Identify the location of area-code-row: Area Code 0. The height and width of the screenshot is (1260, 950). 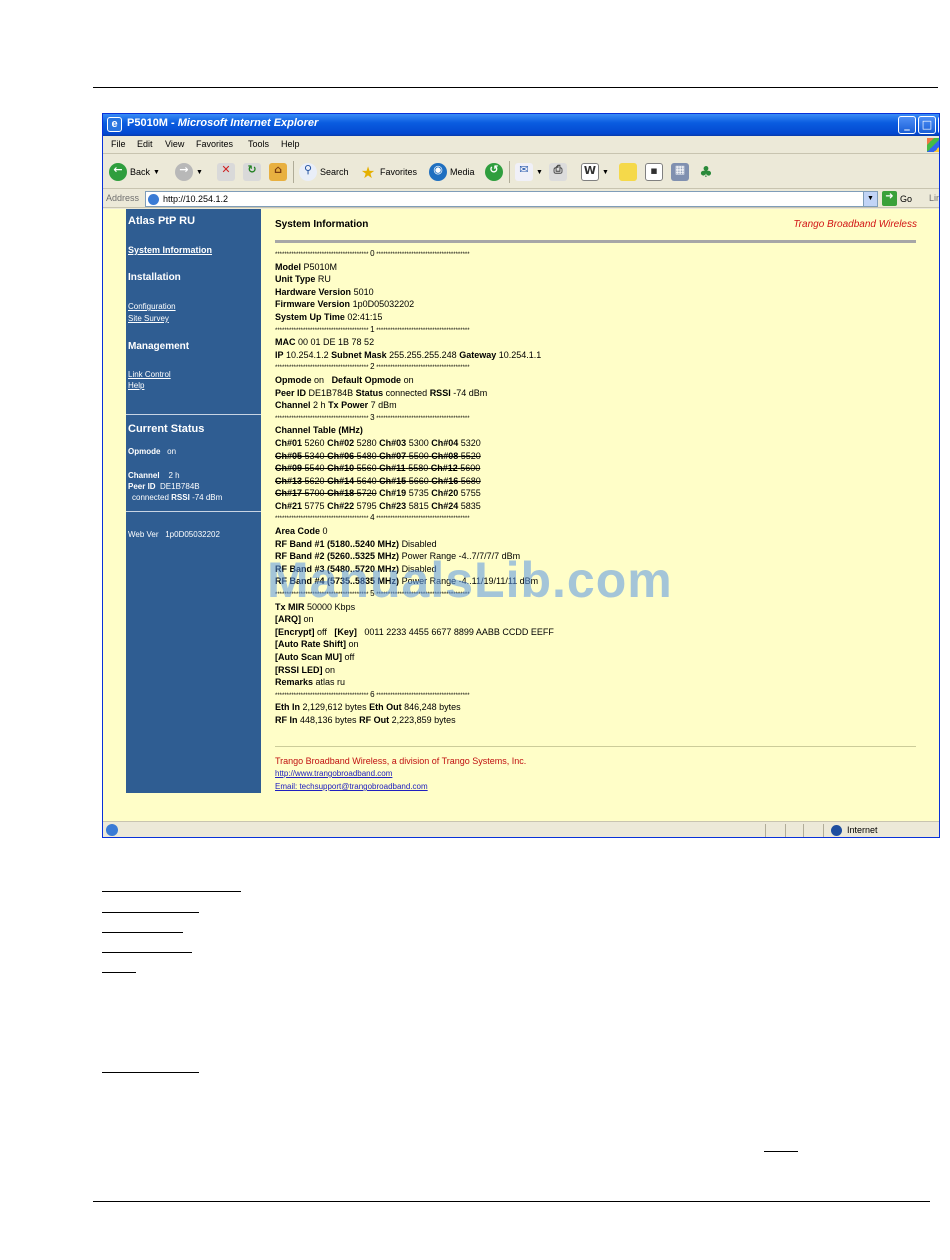
(301, 531).